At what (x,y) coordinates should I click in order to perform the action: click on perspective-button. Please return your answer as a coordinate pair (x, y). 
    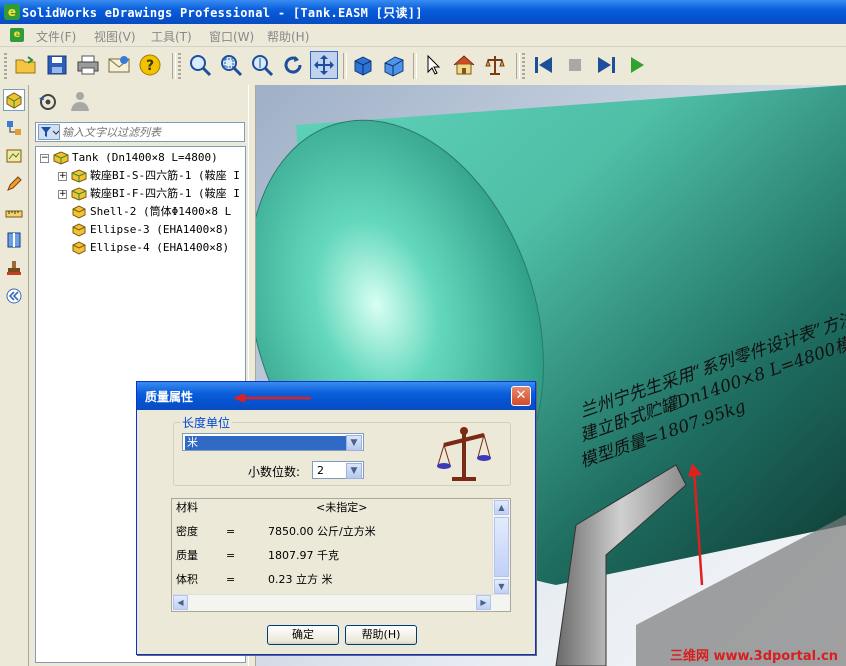
    Looking at the image, I should click on (394, 65).